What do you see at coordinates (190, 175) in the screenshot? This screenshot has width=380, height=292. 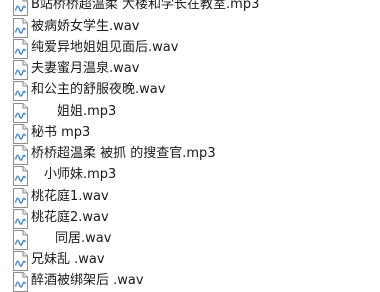 I see `file-item: 小师妹.mp3` at bounding box center [190, 175].